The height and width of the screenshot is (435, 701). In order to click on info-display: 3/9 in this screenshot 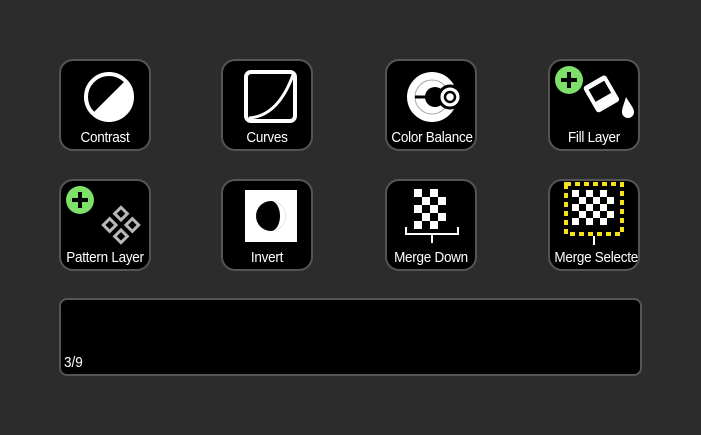, I will do `click(350, 337)`.